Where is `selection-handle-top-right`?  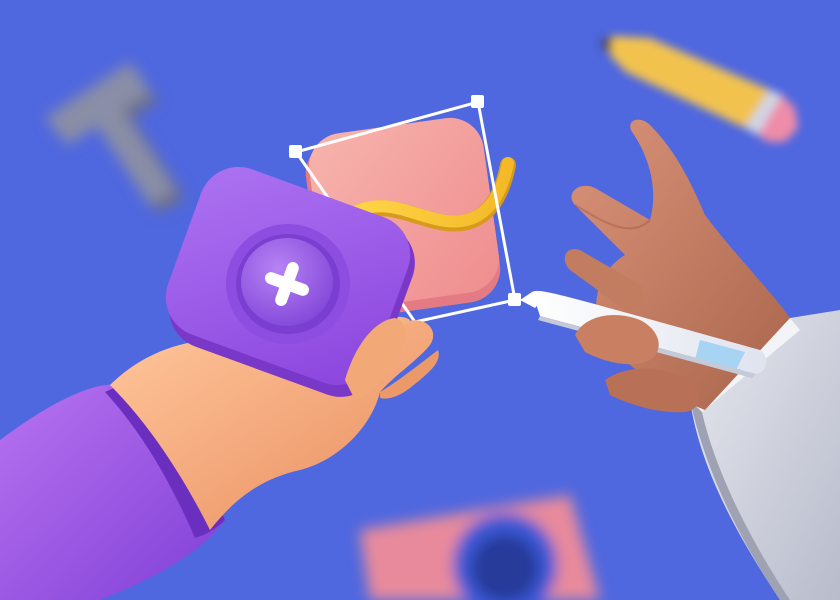
selection-handle-top-right is located at coordinates (477, 101).